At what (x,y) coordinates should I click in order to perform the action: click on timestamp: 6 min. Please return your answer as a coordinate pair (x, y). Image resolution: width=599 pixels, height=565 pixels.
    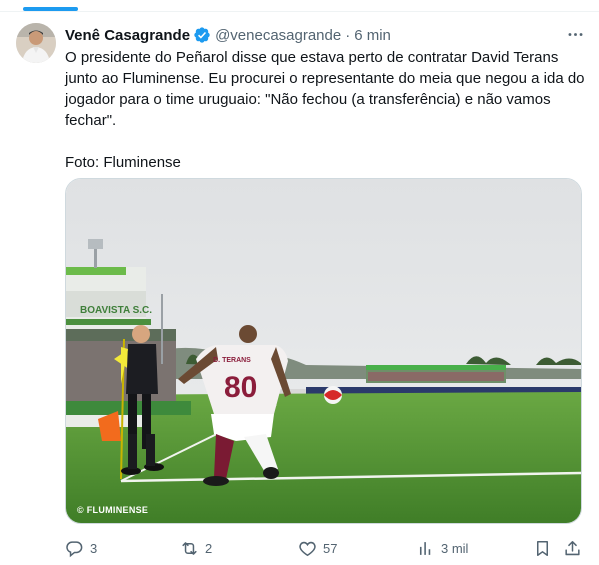
    Looking at the image, I should click on (372, 35).